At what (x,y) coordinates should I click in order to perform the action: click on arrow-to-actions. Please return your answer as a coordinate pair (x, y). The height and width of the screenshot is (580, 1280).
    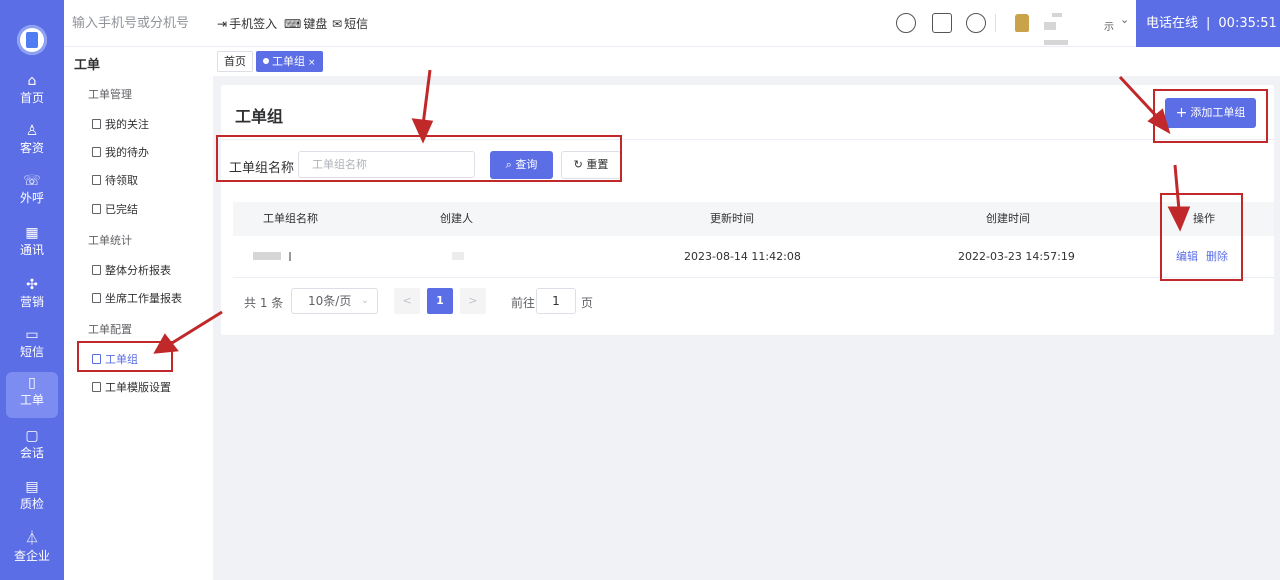
    Looking at the image, I should click on (1177, 187).